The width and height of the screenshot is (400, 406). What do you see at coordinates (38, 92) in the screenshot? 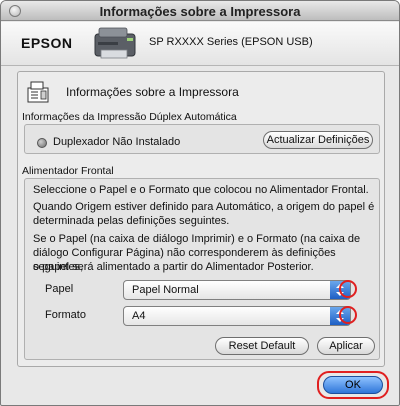
I see `printer-info-icon` at bounding box center [38, 92].